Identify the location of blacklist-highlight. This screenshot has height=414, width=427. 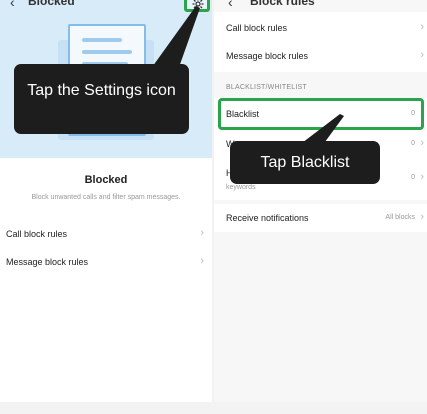
(321, 114).